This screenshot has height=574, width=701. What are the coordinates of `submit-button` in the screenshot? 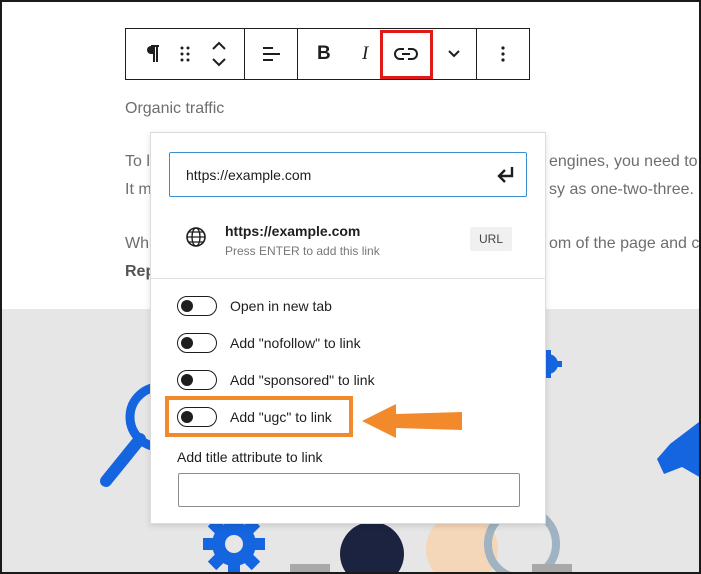 It's located at (506, 176).